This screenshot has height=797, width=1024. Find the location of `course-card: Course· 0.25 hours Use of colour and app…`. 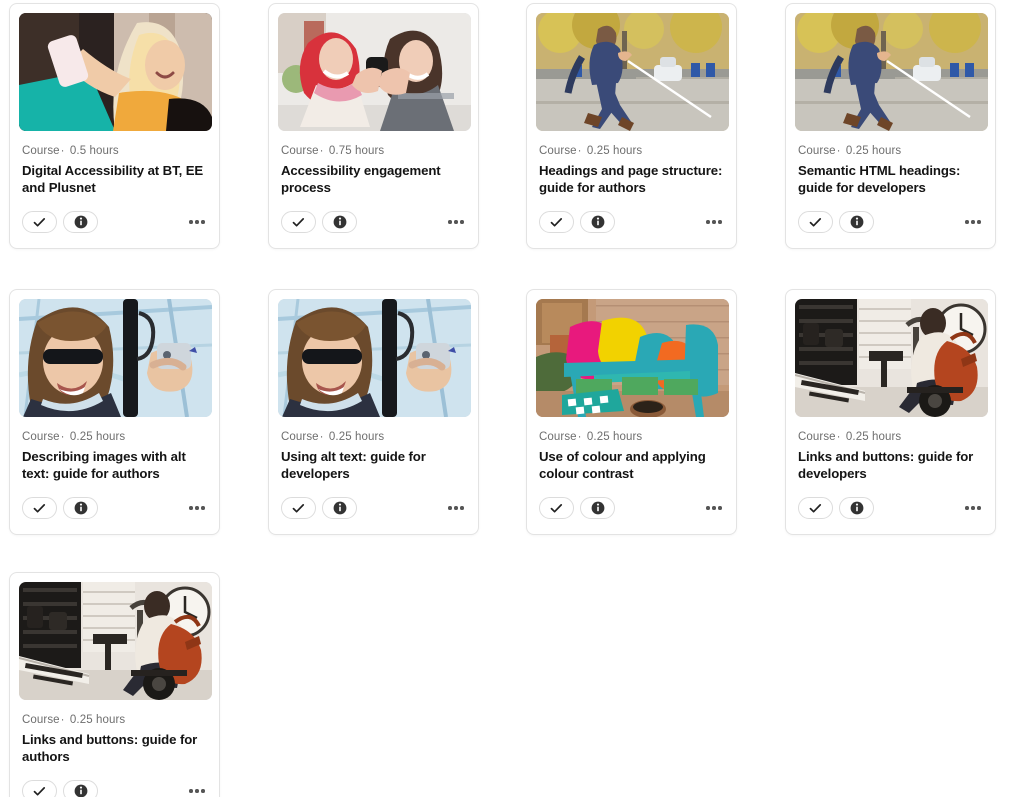

course-card: Course· 0.25 hours Use of colour and app… is located at coordinates (631, 412).